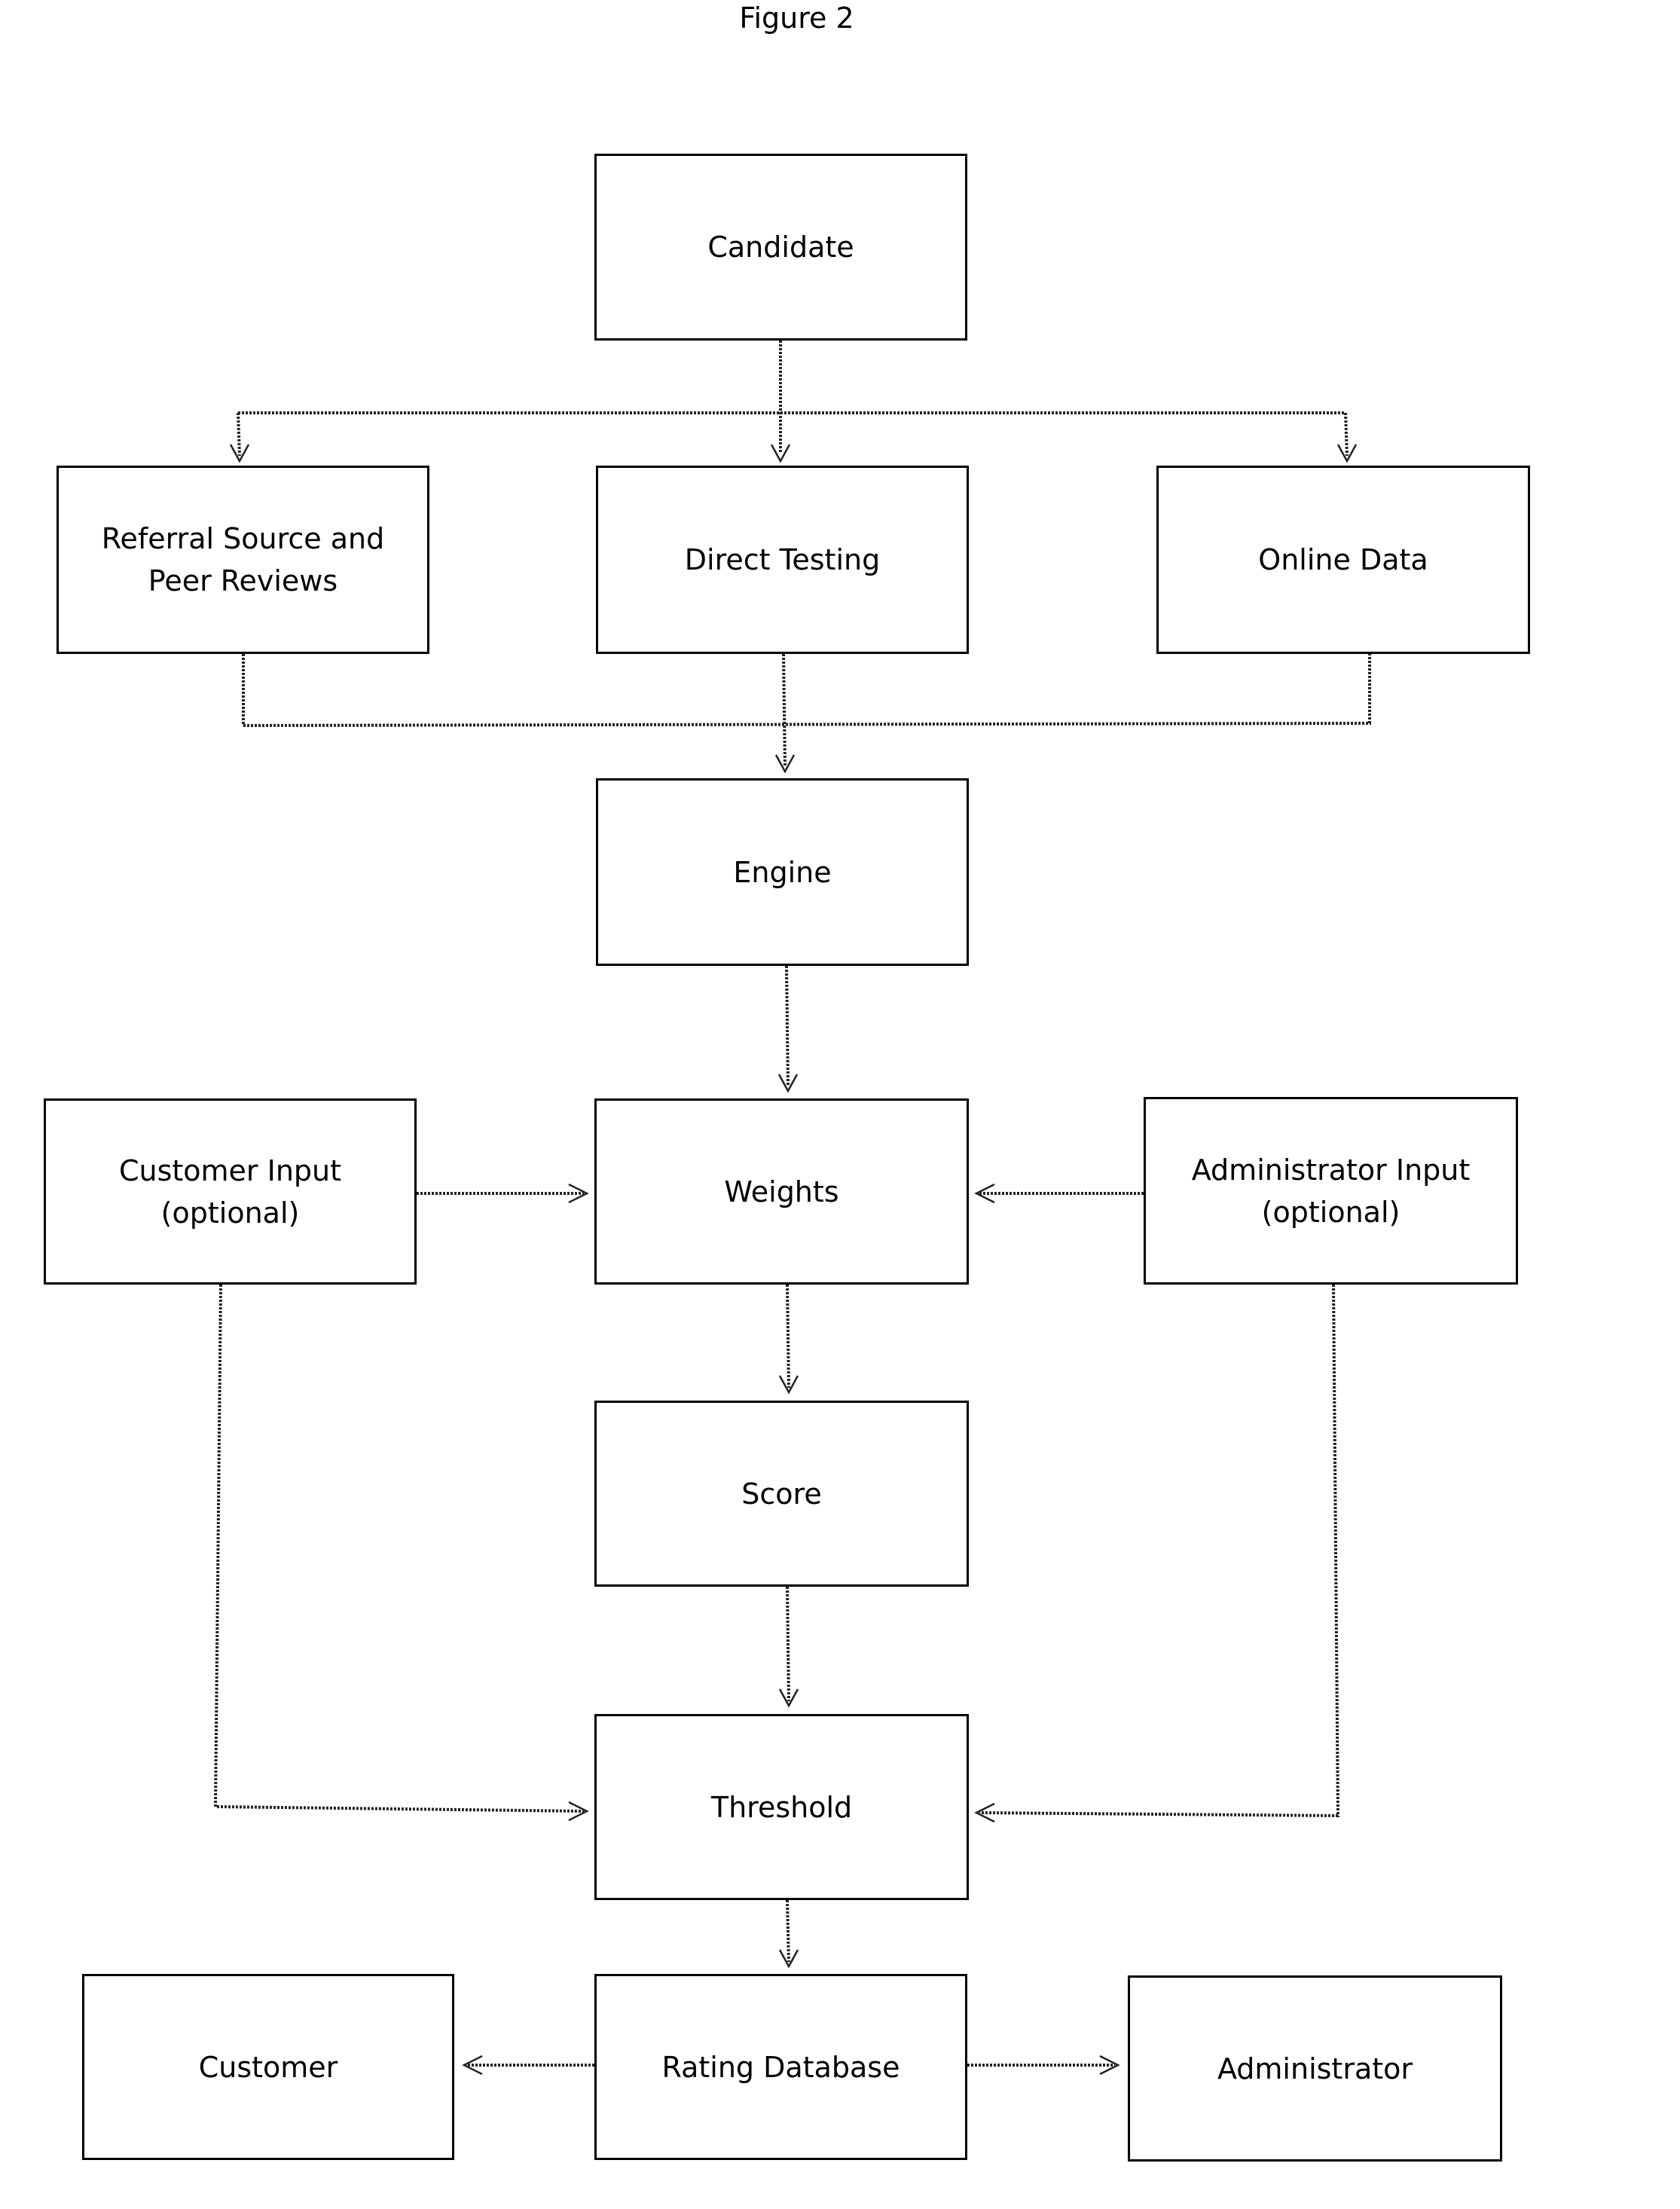  Describe the element at coordinates (787, 1026) in the screenshot. I see `connector-engine-to-weights` at that location.